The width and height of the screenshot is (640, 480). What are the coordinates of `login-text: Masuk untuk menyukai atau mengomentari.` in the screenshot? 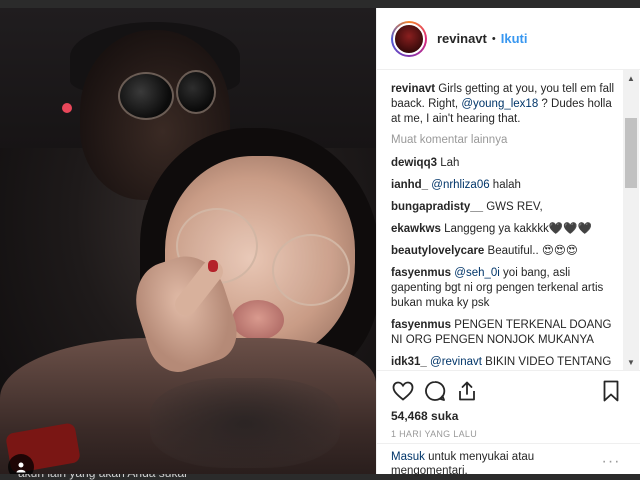 It's located at (491, 464).